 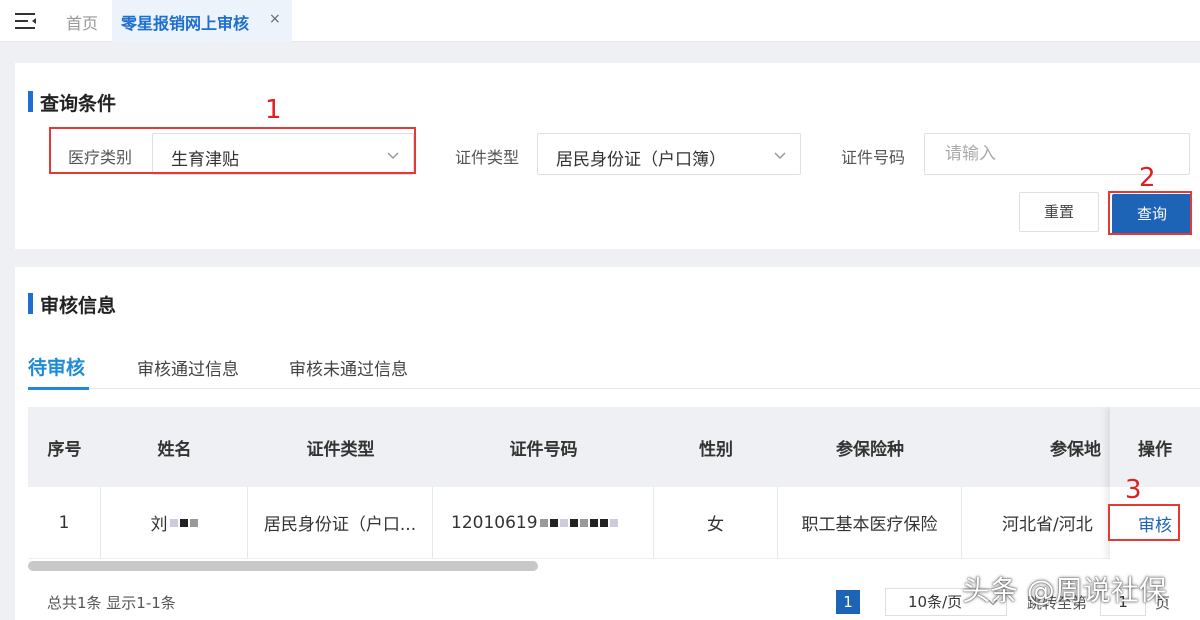 What do you see at coordinates (614, 388) in the screenshot?
I see `tabs-divider` at bounding box center [614, 388].